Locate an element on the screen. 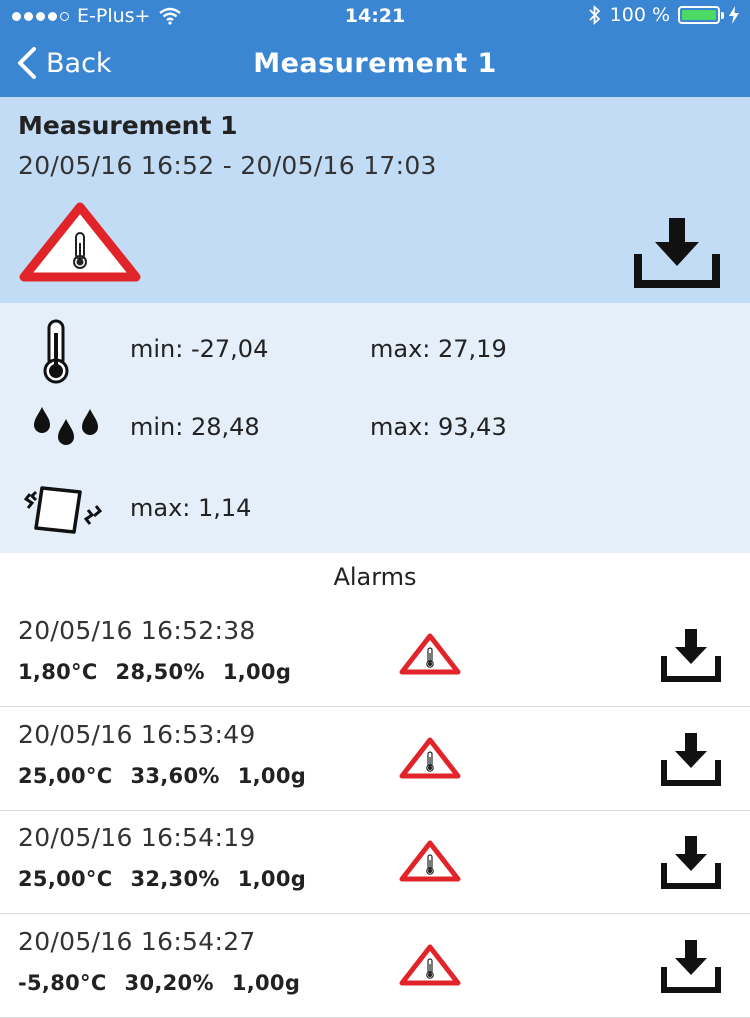 The width and height of the screenshot is (750, 1018). temperature-min: min: -27,04 is located at coordinates (199, 349).